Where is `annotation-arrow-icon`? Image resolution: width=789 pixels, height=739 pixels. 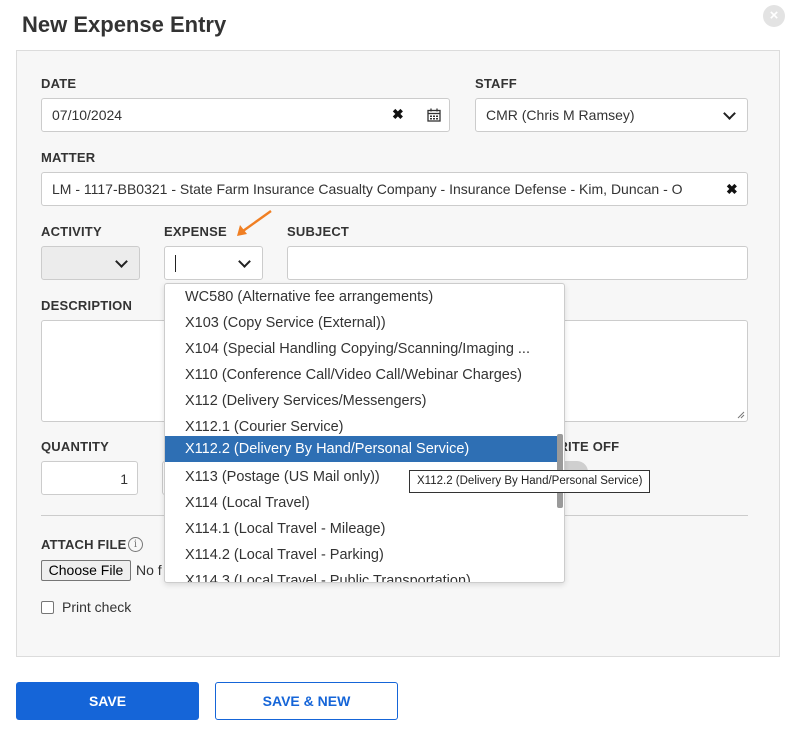
annotation-arrow-icon is located at coordinates (254, 223).